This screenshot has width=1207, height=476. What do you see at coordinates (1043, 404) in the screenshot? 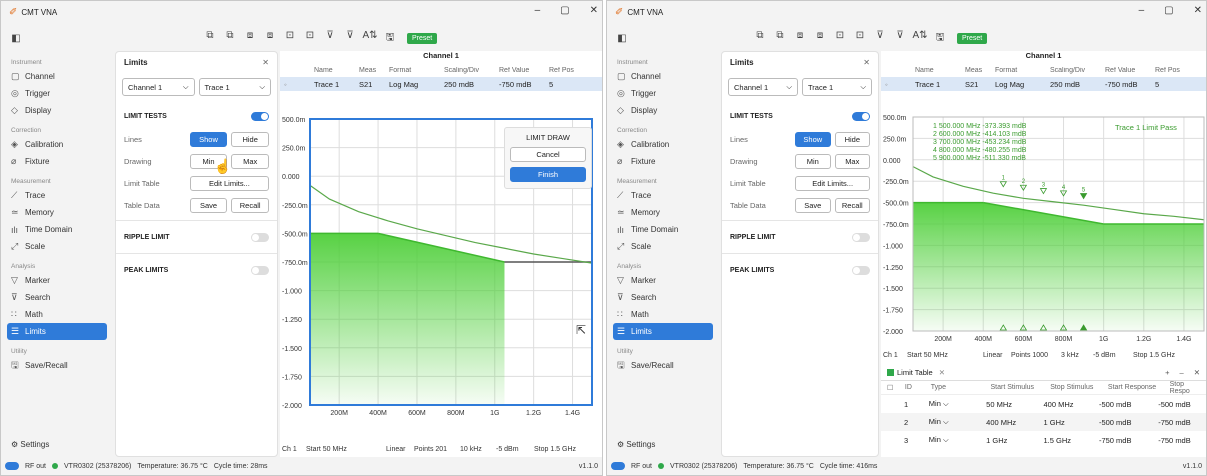
I see `limit-table-row: 1 Min ⌵ 50 MHz 400 MHz -500 mdB -500 mdB` at bounding box center [1043, 404].